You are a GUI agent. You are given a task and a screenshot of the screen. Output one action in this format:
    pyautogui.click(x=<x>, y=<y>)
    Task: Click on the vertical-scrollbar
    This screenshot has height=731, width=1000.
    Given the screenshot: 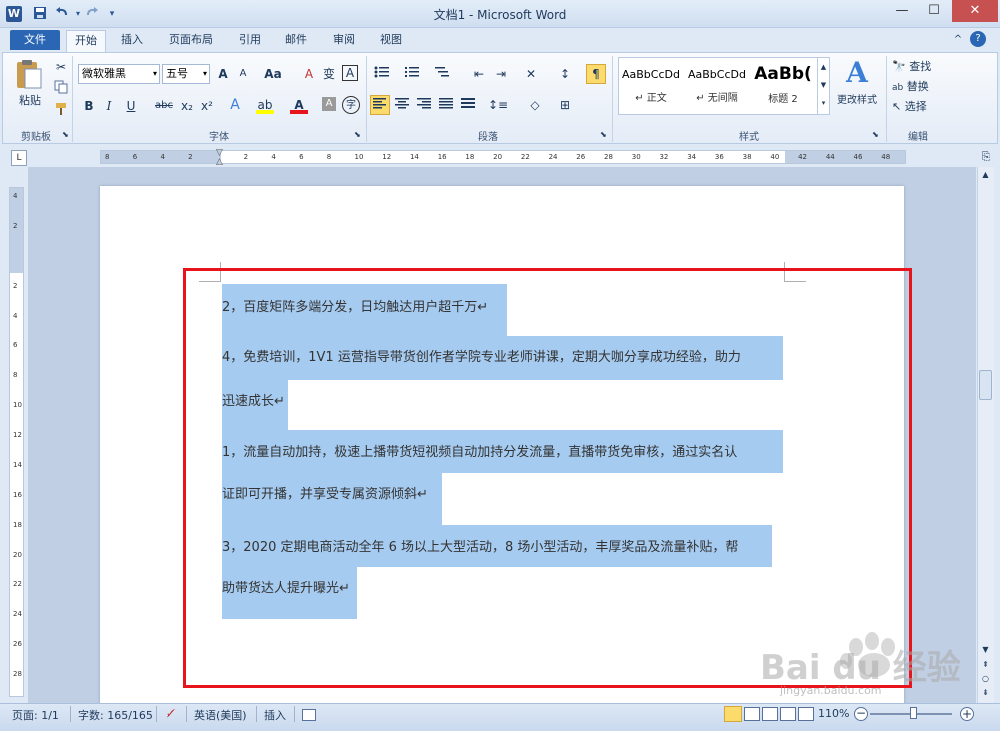 What is the action you would take?
    pyautogui.click(x=985, y=435)
    